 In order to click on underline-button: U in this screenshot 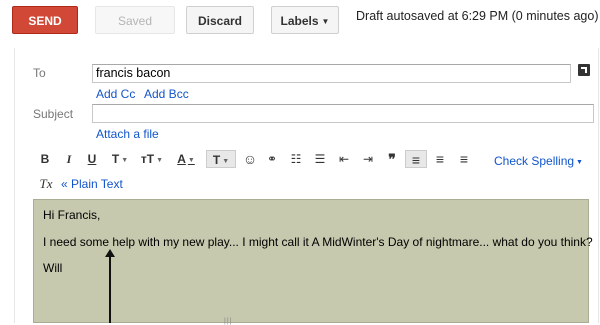, I will do `click(92, 159)`.